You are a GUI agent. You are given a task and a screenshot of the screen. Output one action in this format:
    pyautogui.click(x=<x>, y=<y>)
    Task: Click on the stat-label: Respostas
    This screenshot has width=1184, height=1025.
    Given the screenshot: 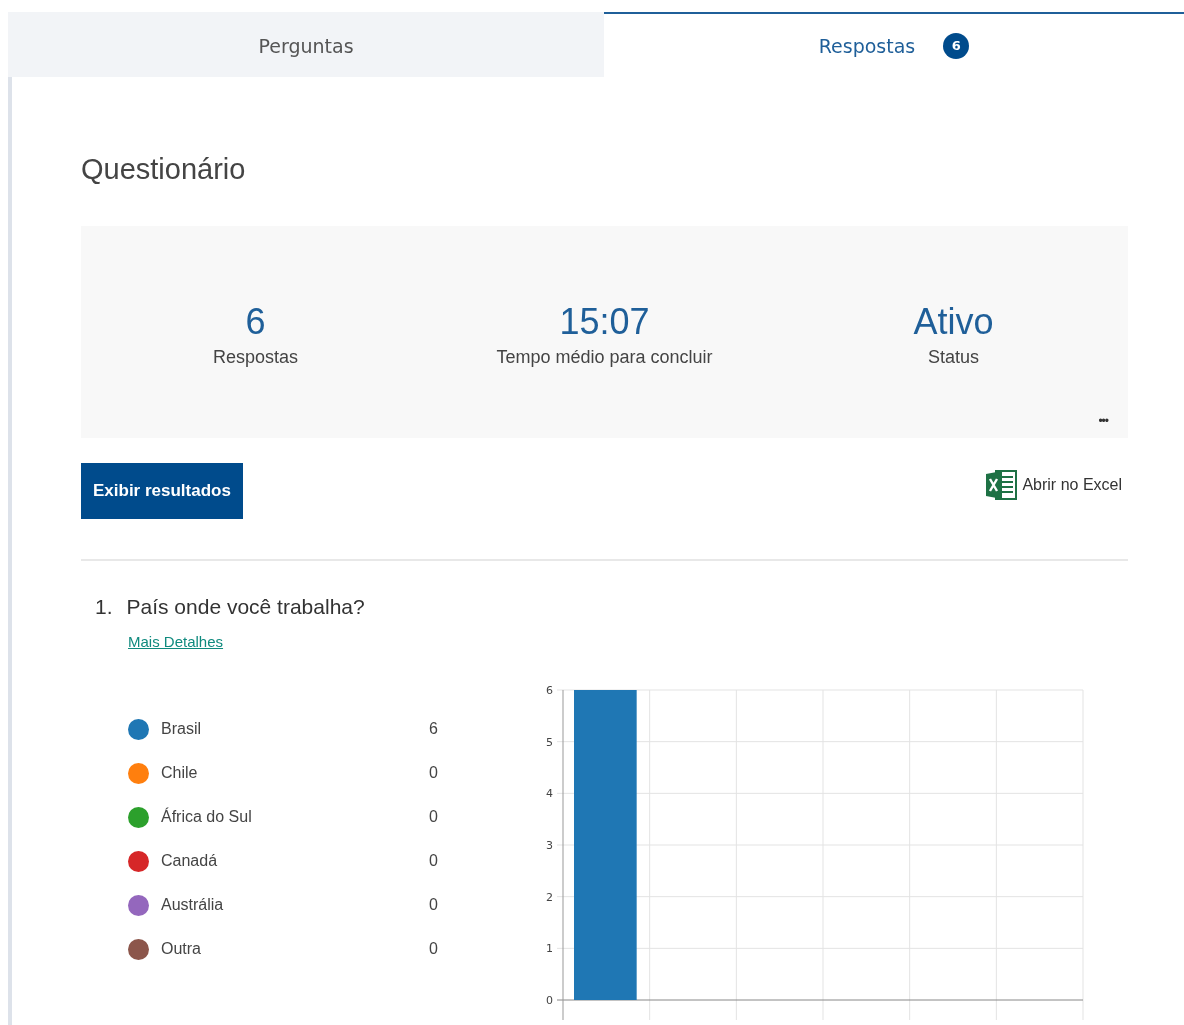 What is the action you would take?
    pyautogui.click(x=255, y=357)
    